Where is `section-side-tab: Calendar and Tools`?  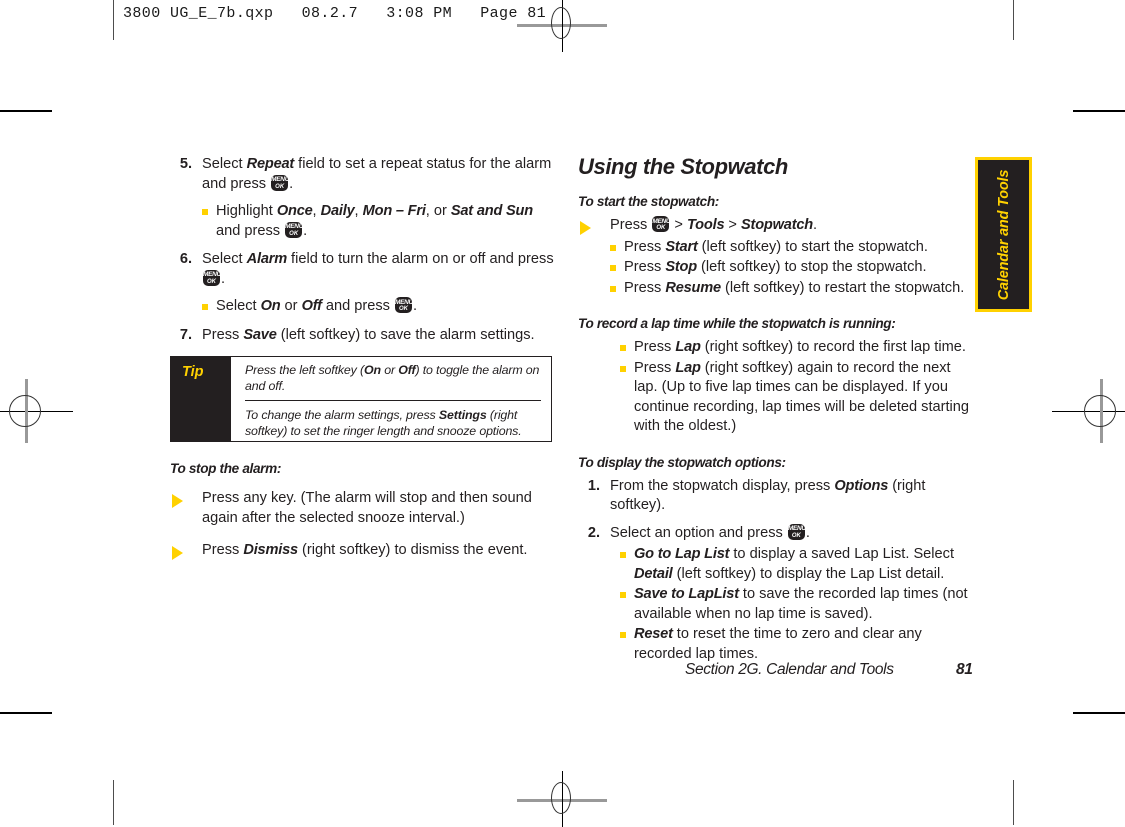
section-side-tab: Calendar and Tools is located at coordinates (1003, 234).